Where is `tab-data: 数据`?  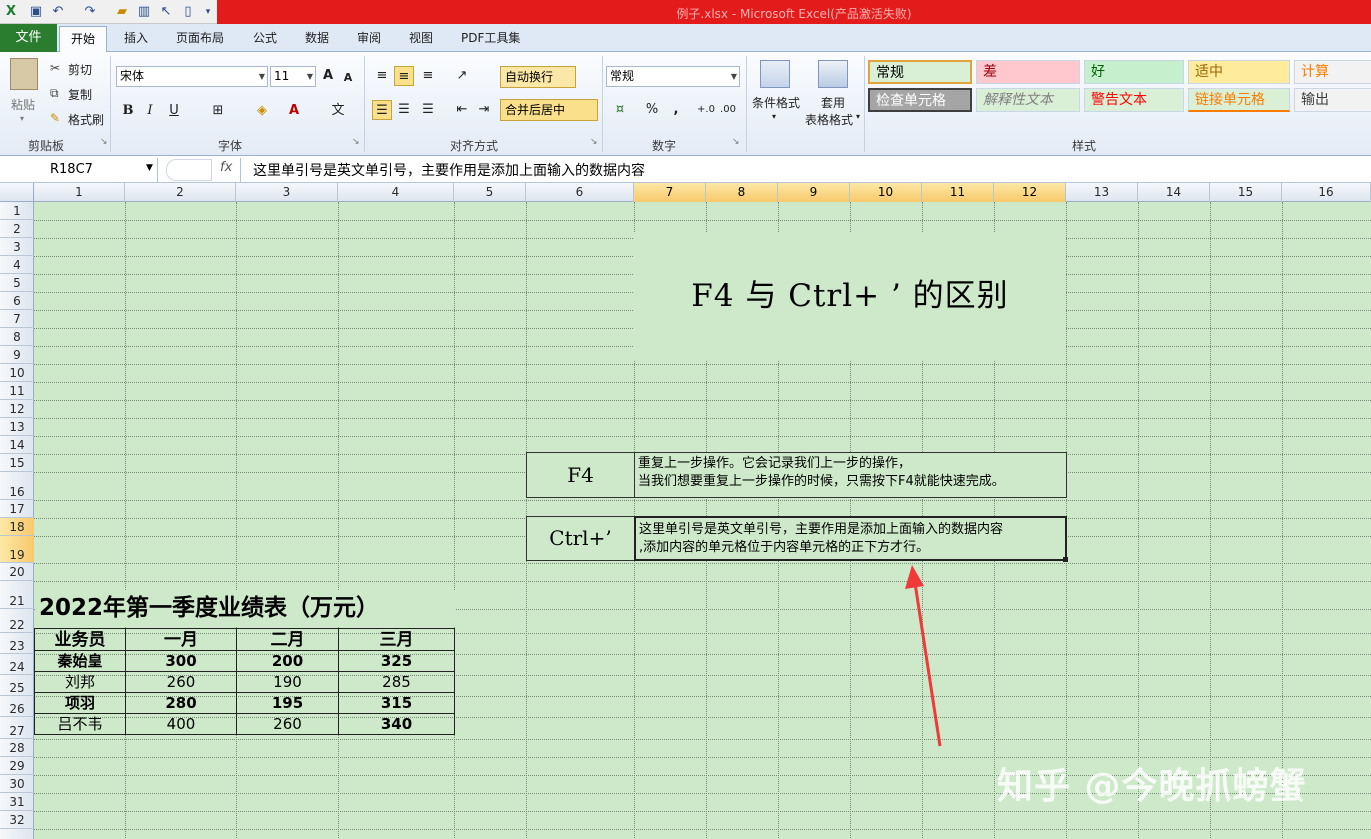 tab-data: 数据 is located at coordinates (317, 37).